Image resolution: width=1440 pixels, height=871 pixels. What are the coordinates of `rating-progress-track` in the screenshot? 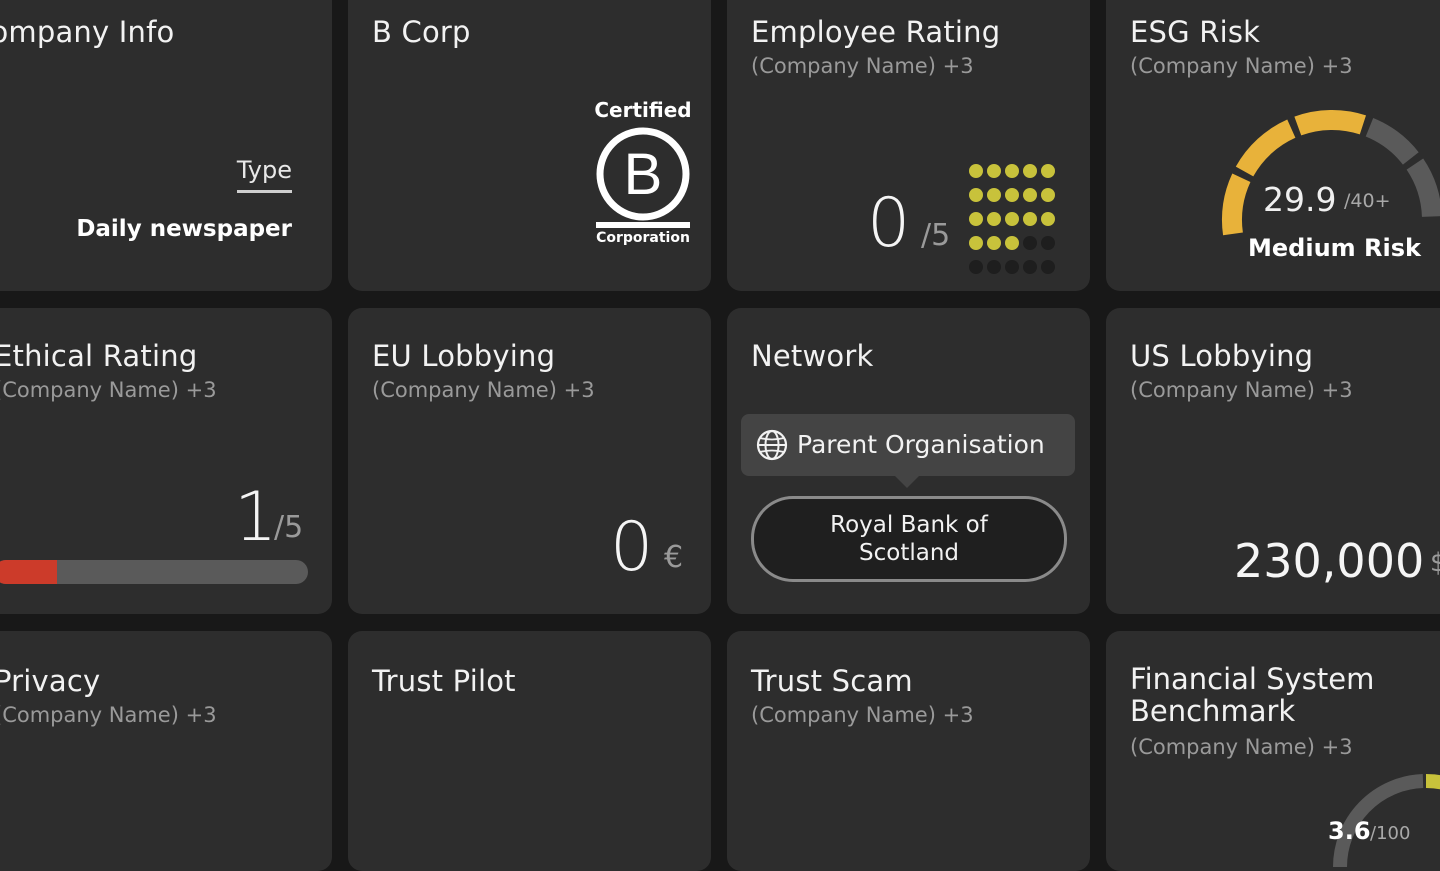 It's located at (154, 572).